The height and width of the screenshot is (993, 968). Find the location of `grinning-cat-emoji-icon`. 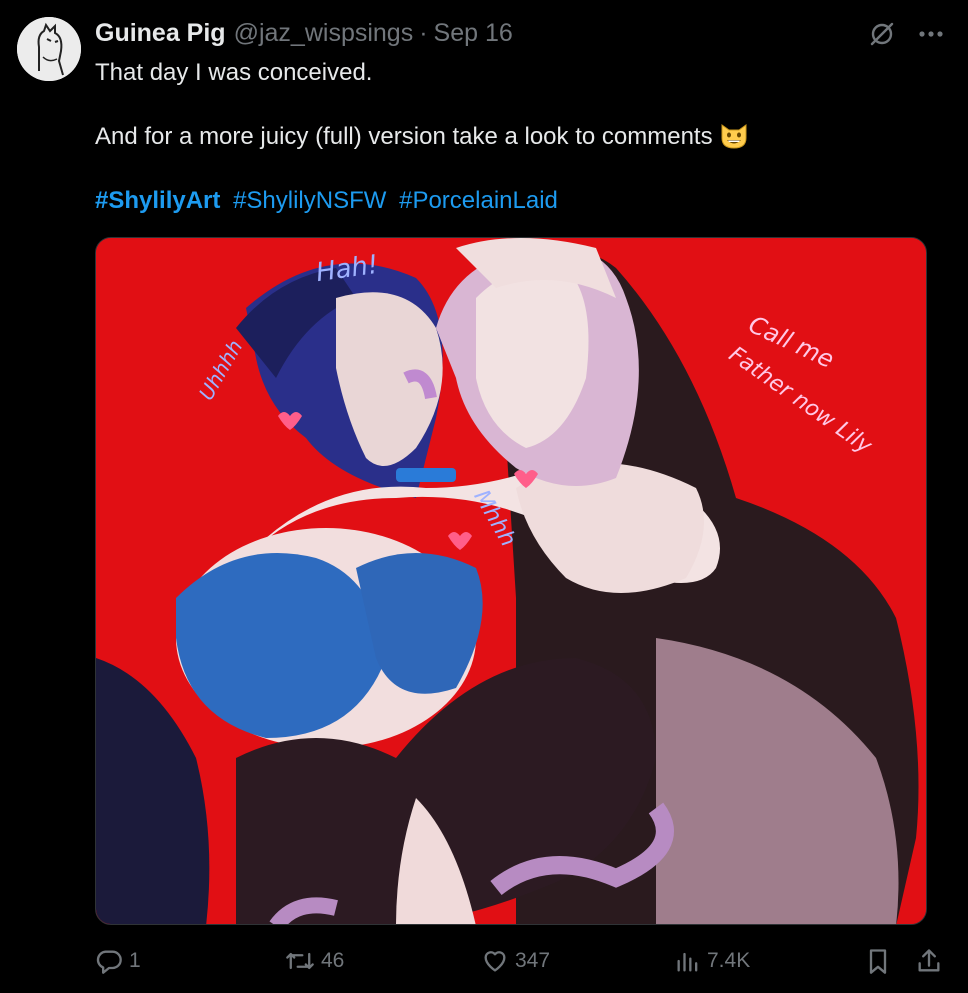

grinning-cat-emoji-icon is located at coordinates (734, 140).